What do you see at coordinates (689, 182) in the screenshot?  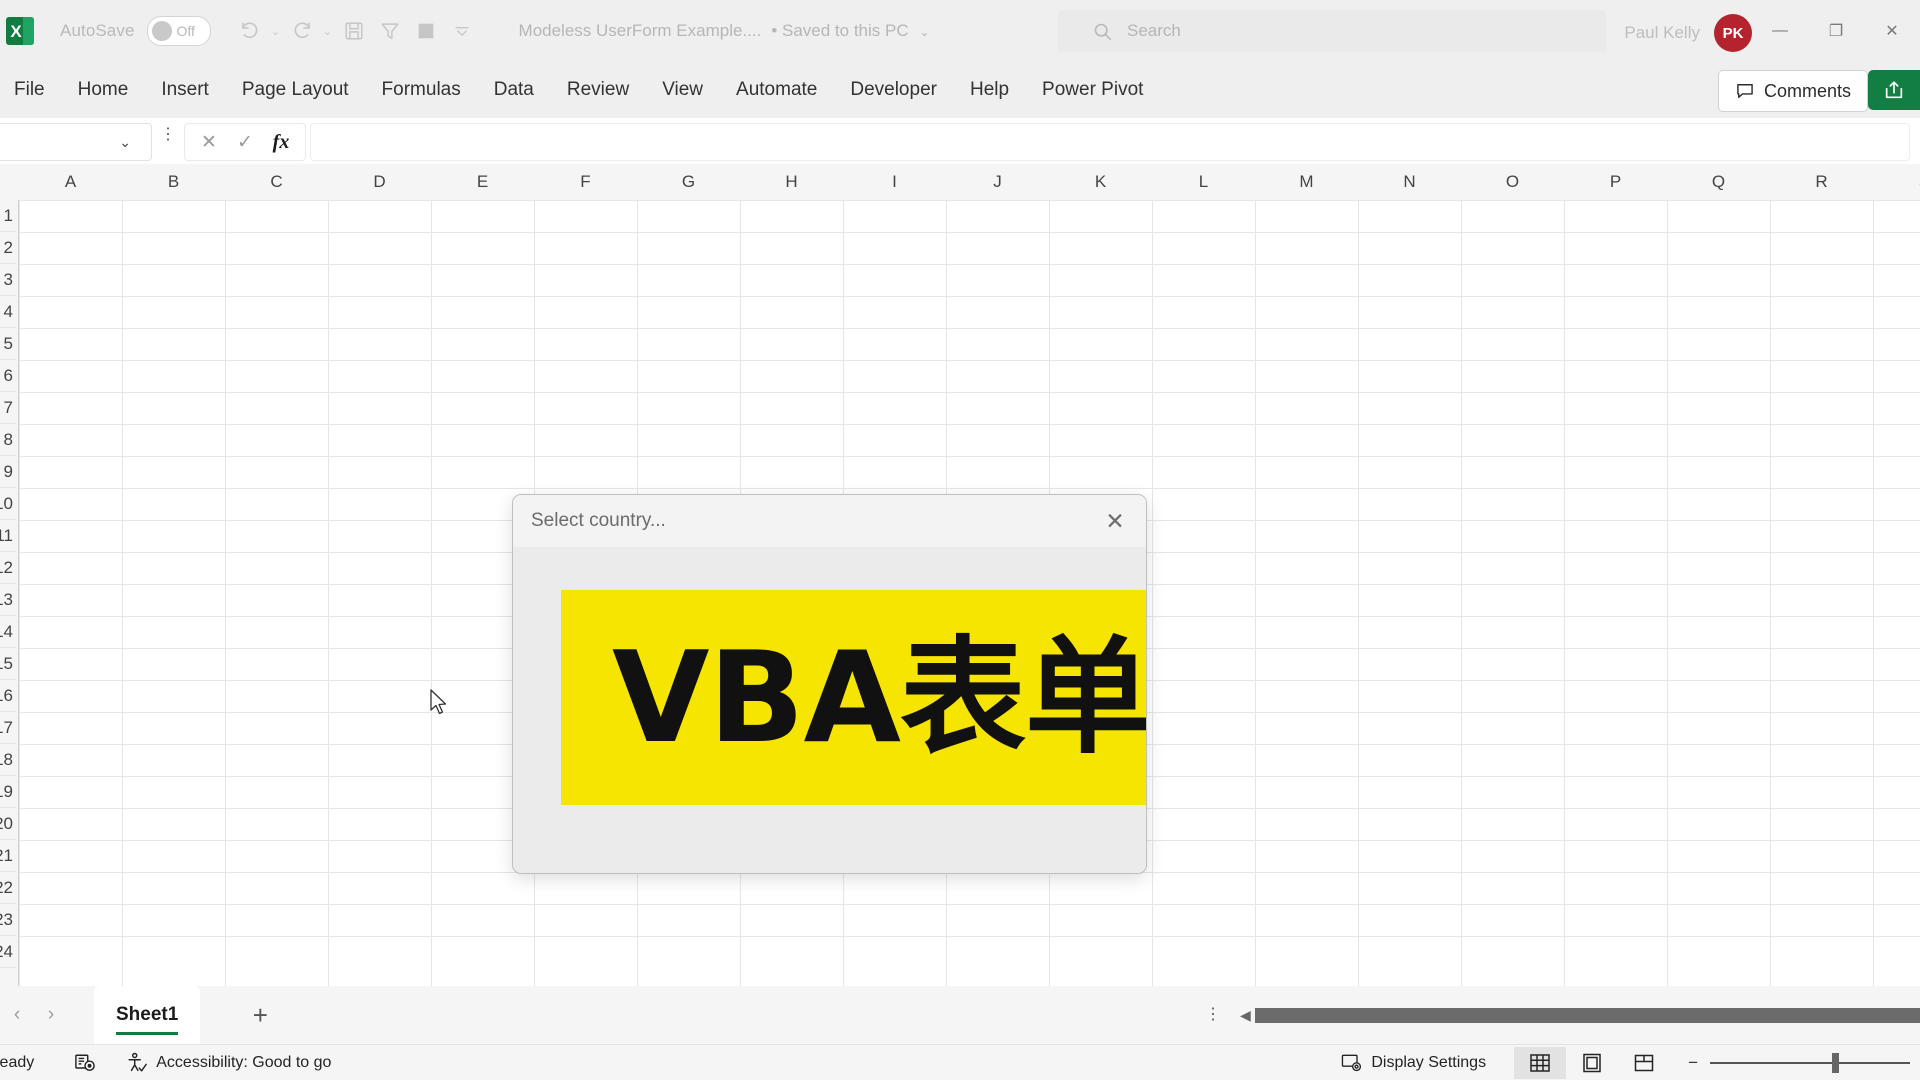 I see `column-header-g: G` at bounding box center [689, 182].